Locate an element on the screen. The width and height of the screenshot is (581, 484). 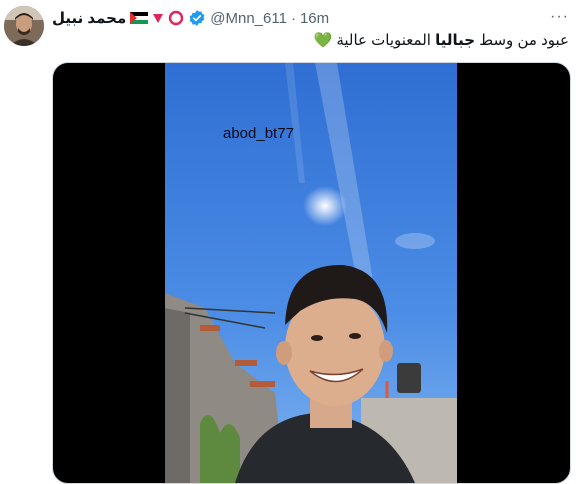
author-handle: @Mnn_611 is located at coordinates (248, 18).